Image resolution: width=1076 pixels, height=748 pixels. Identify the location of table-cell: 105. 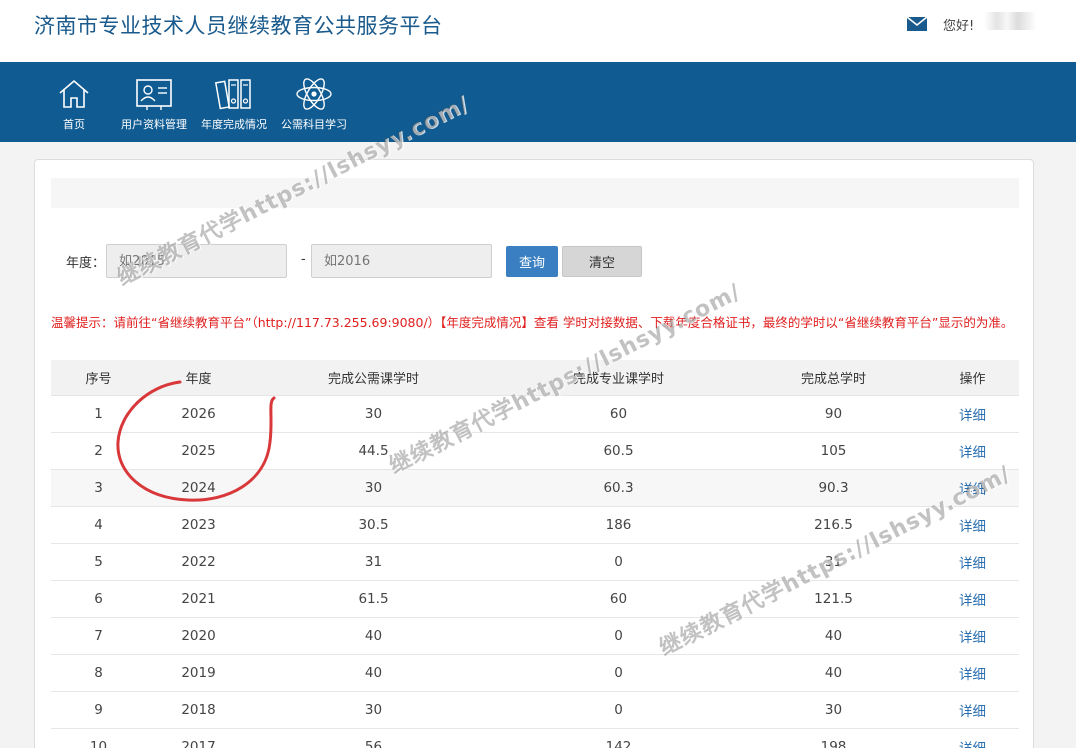
(833, 450).